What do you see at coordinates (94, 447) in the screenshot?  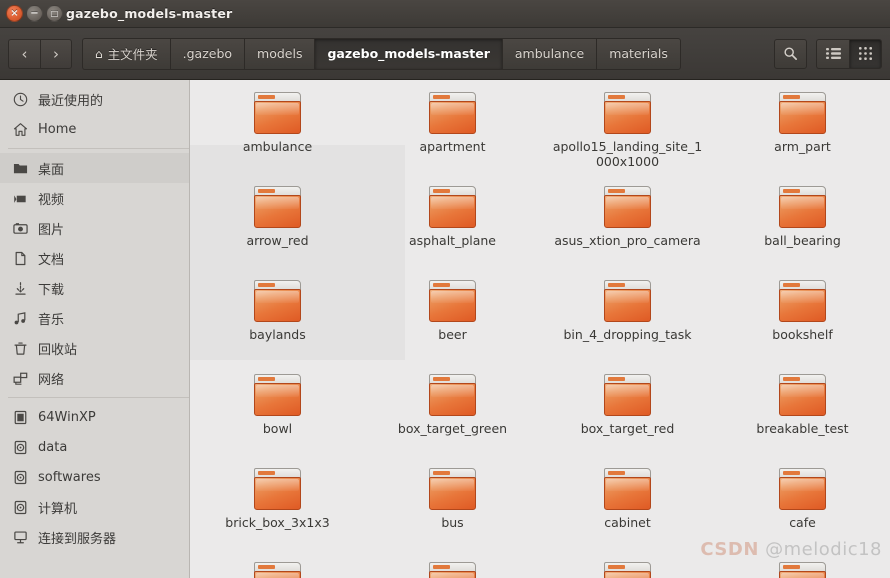 I see `sidebar-item-data: data` at bounding box center [94, 447].